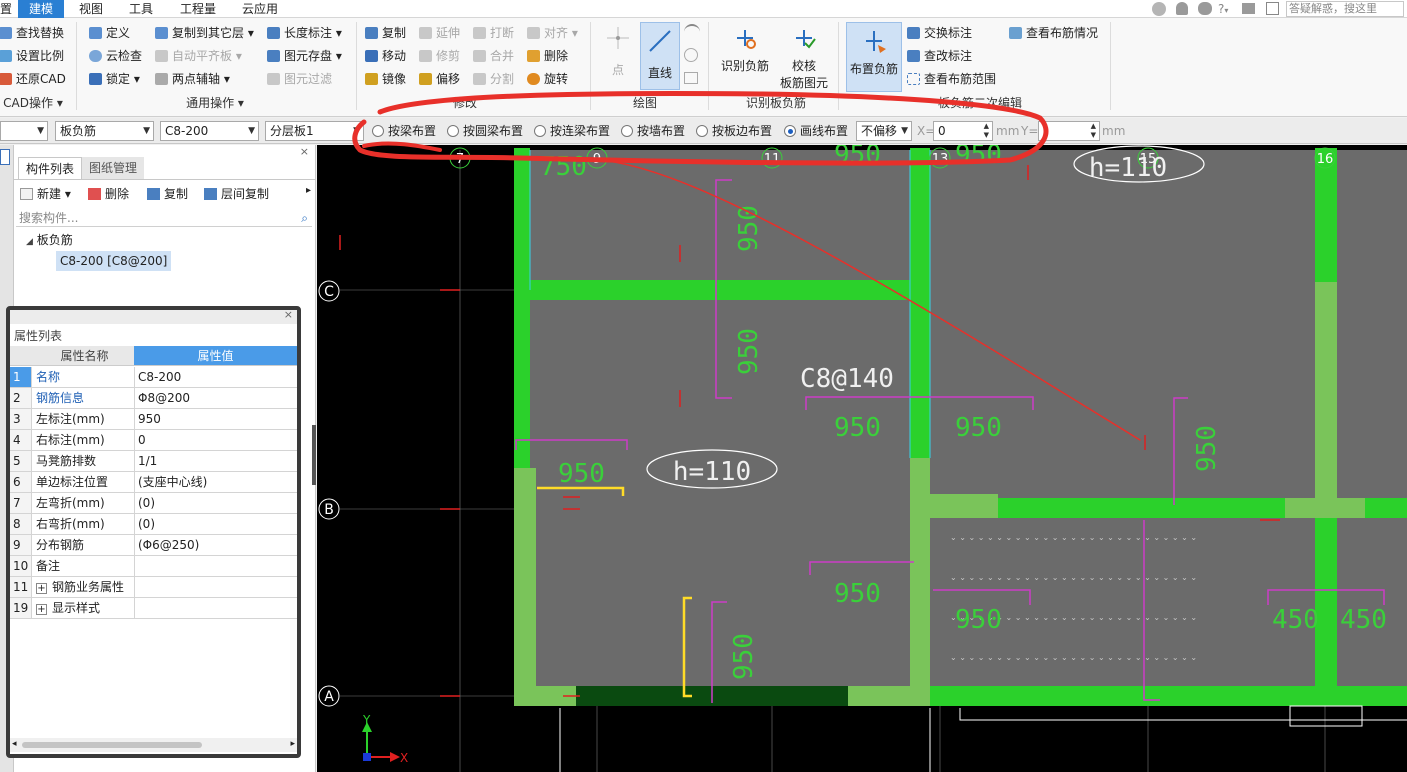 Image resolution: width=1407 pixels, height=772 pixels. What do you see at coordinates (804, 57) in the screenshot?
I see `check-rebar-button: 校核 板筋图元` at bounding box center [804, 57].